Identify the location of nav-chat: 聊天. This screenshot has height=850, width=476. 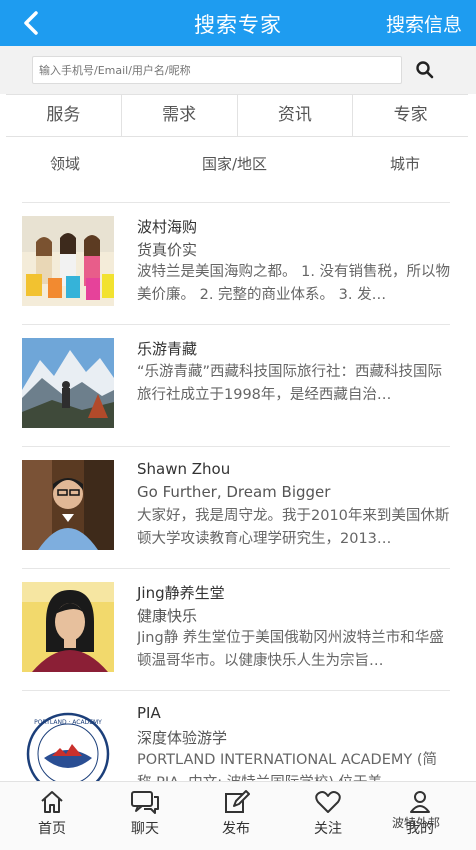
(145, 813).